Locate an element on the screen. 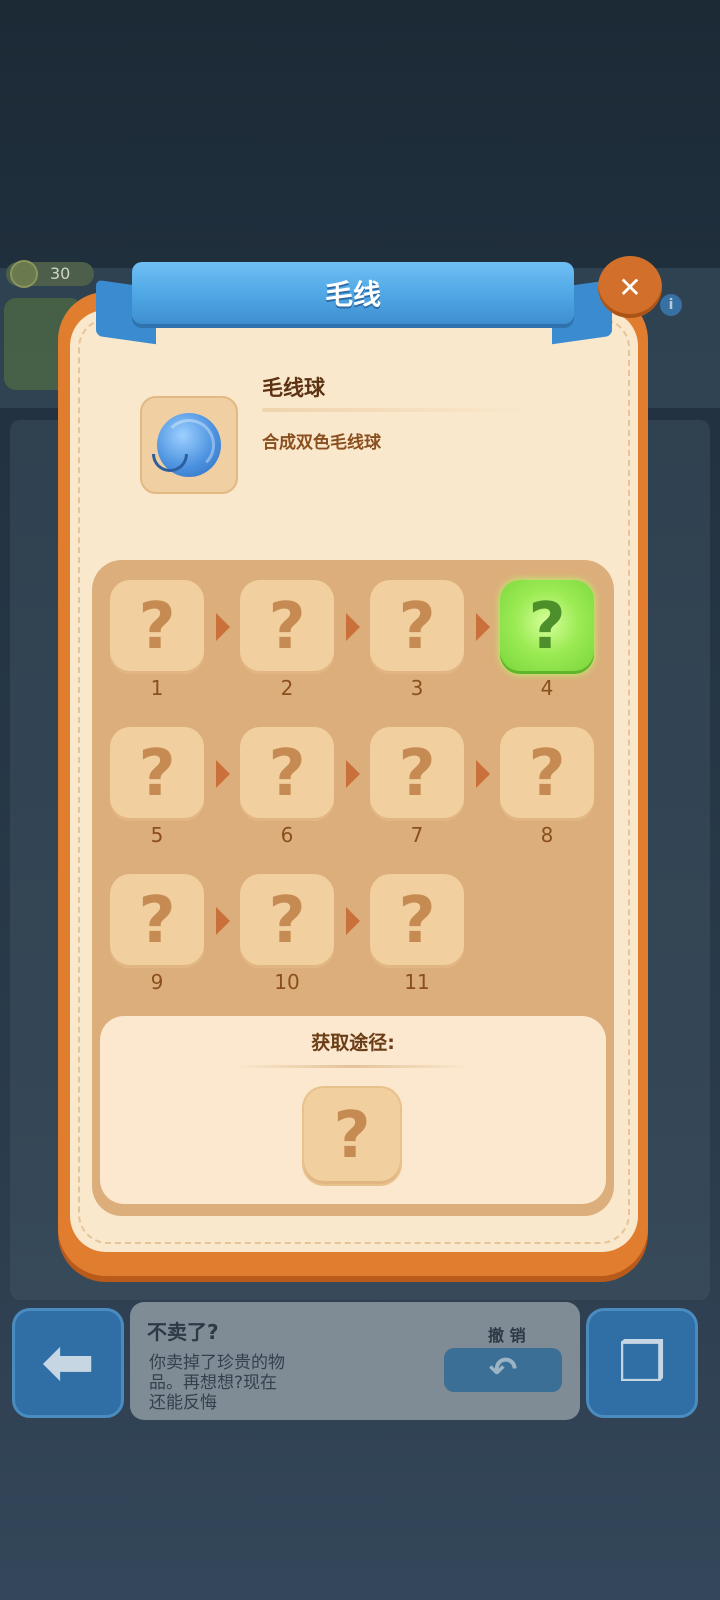 The width and height of the screenshot is (720, 1600). source-divider is located at coordinates (352, 1066).